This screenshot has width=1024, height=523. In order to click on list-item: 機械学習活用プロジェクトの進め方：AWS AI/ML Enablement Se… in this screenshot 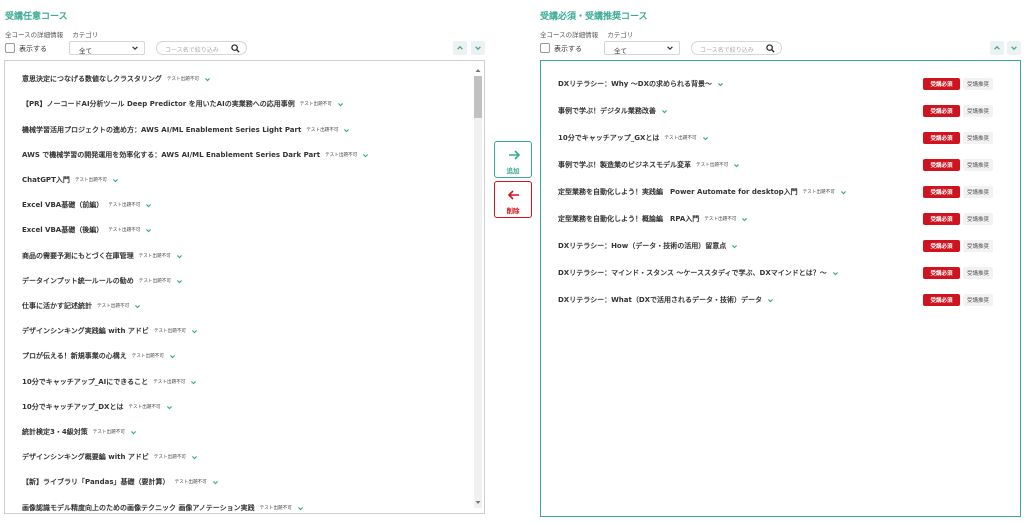, I will do `click(186, 130)`.